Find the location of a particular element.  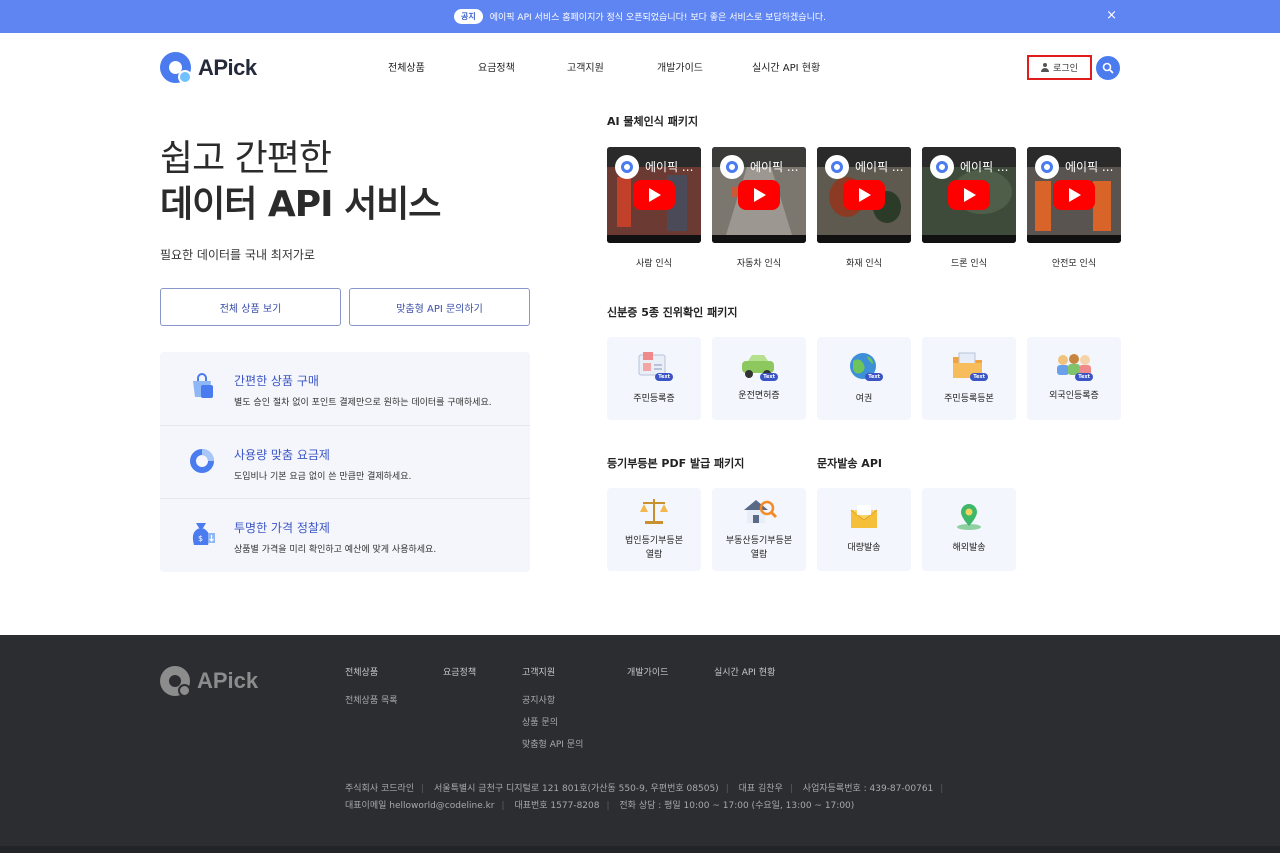

house-search-icon is located at coordinates (759, 511).